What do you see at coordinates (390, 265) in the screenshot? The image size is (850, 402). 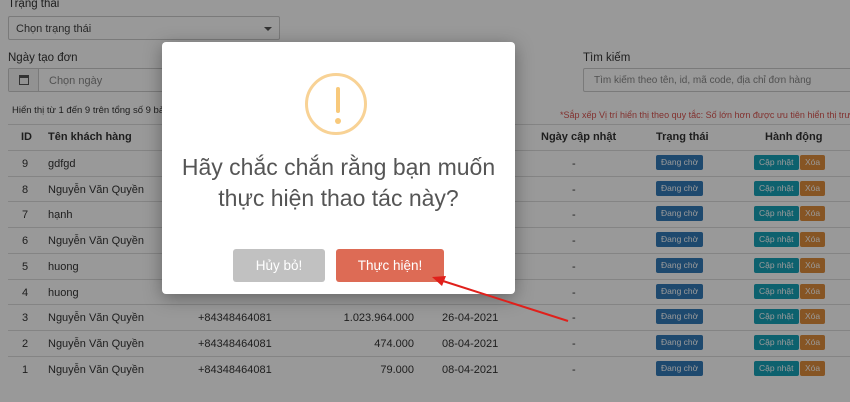 I see `confirm-button: Thực hiện!` at bounding box center [390, 265].